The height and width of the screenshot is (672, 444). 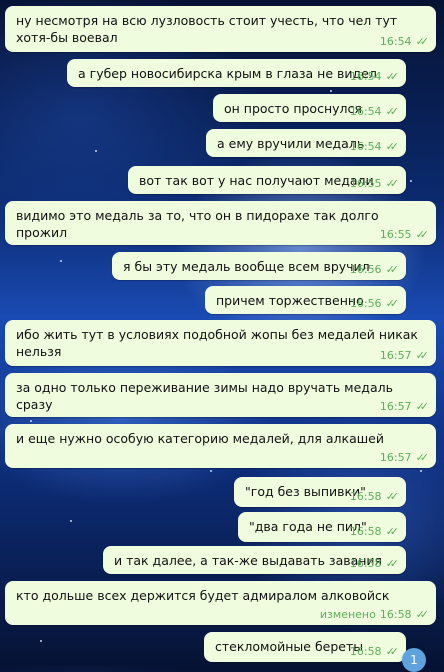 What do you see at coordinates (305, 300) in the screenshot?
I see `message-bubble: причем торжественно 16:56 ✓✓` at bounding box center [305, 300].